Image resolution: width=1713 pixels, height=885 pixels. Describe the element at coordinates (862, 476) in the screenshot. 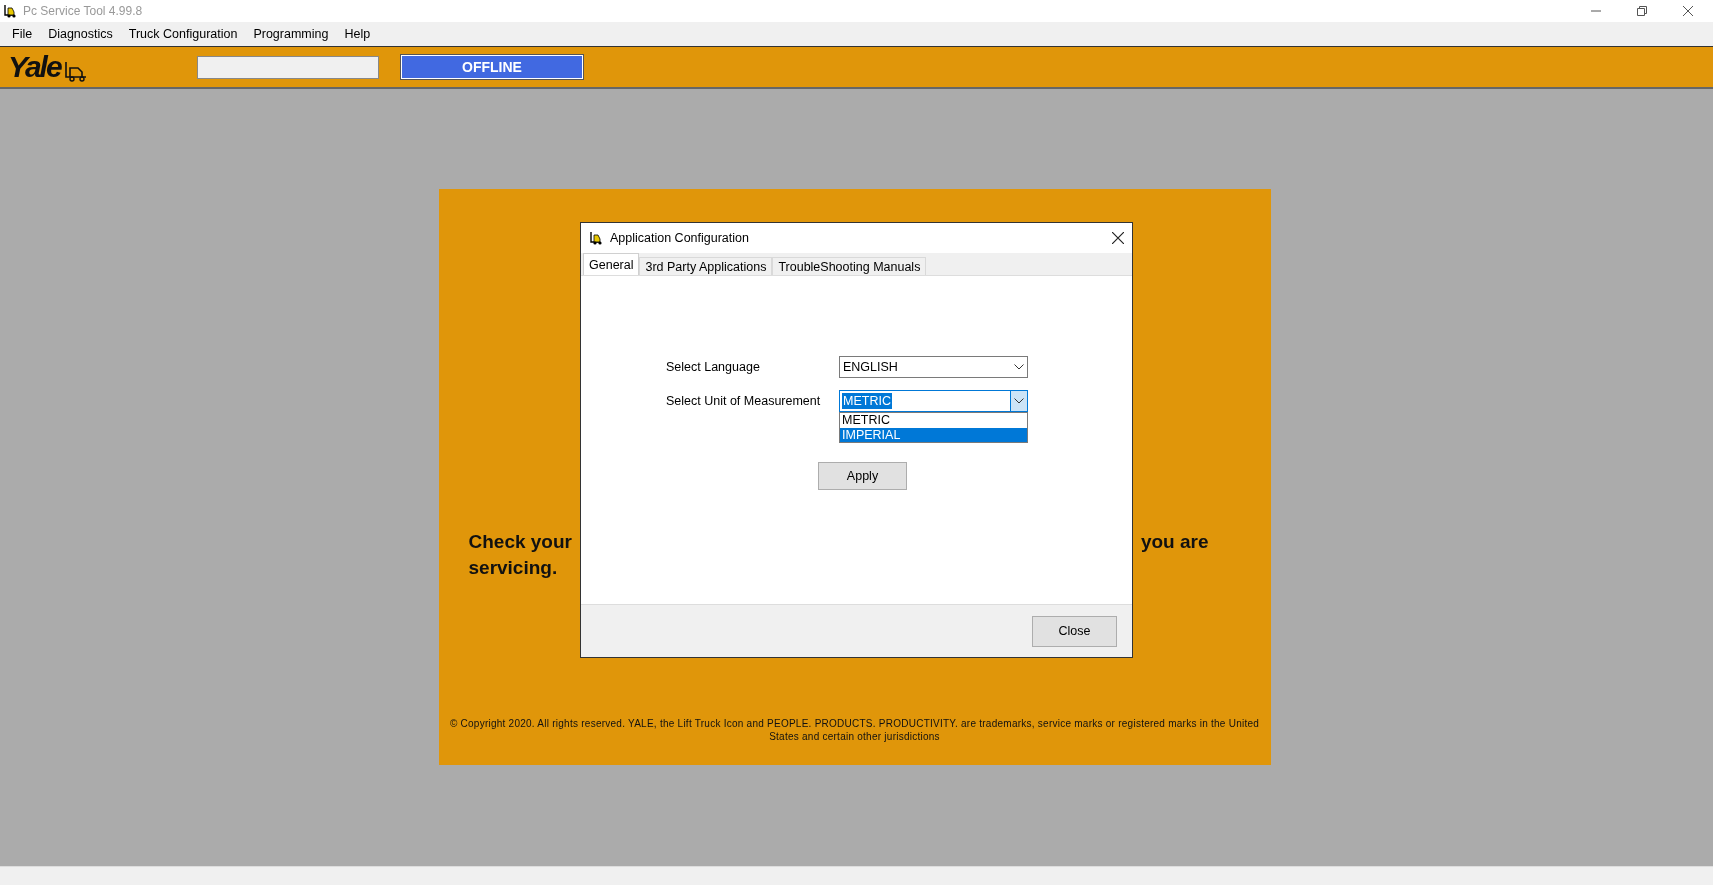

I see `apply-button: Apply` at that location.